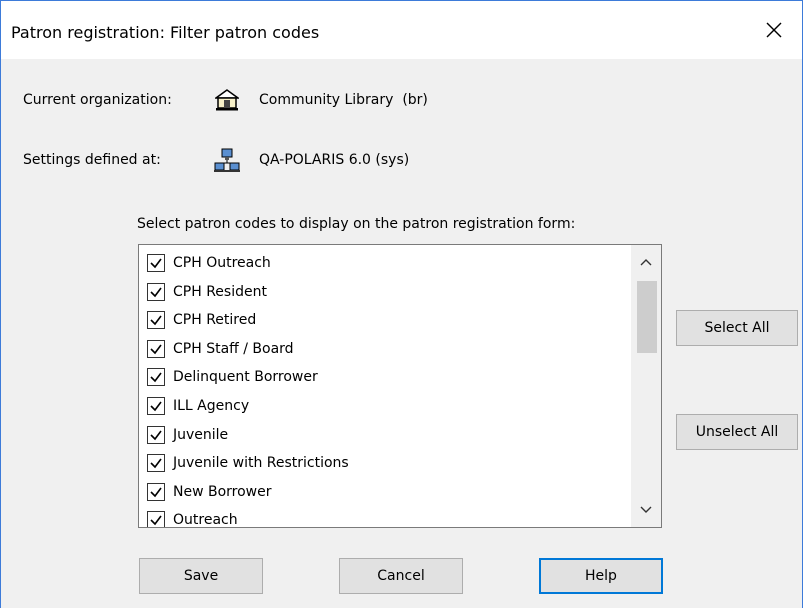  Describe the element at coordinates (343, 100) in the screenshot. I see `current-organization-value: Community Library (br)` at that location.